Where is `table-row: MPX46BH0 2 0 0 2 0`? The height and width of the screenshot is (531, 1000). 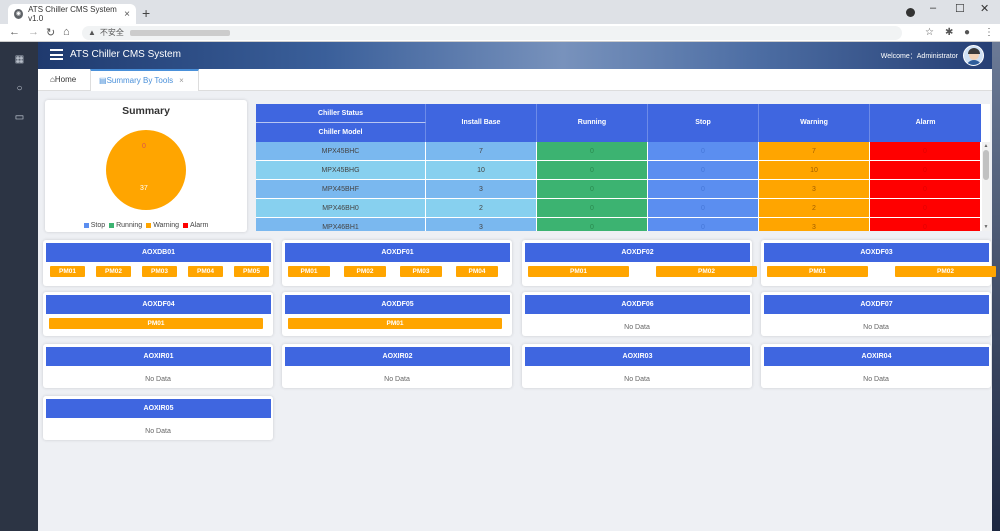 table-row: MPX46BH0 2 0 0 2 0 is located at coordinates (618, 208).